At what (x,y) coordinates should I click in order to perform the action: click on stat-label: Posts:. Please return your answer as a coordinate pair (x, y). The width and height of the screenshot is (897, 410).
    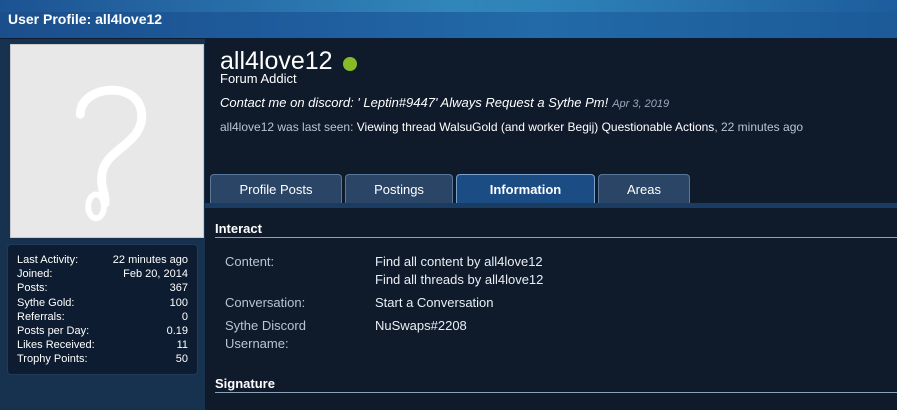
    Looking at the image, I should click on (32, 288).